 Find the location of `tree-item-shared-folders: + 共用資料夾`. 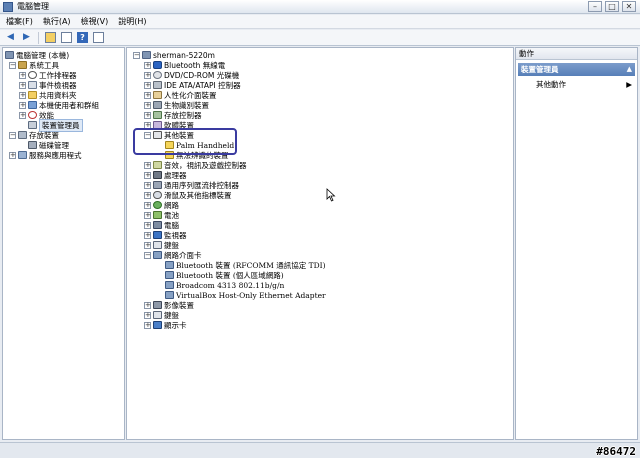

tree-item-shared-folders: + 共用資料夾 is located at coordinates (48, 95).